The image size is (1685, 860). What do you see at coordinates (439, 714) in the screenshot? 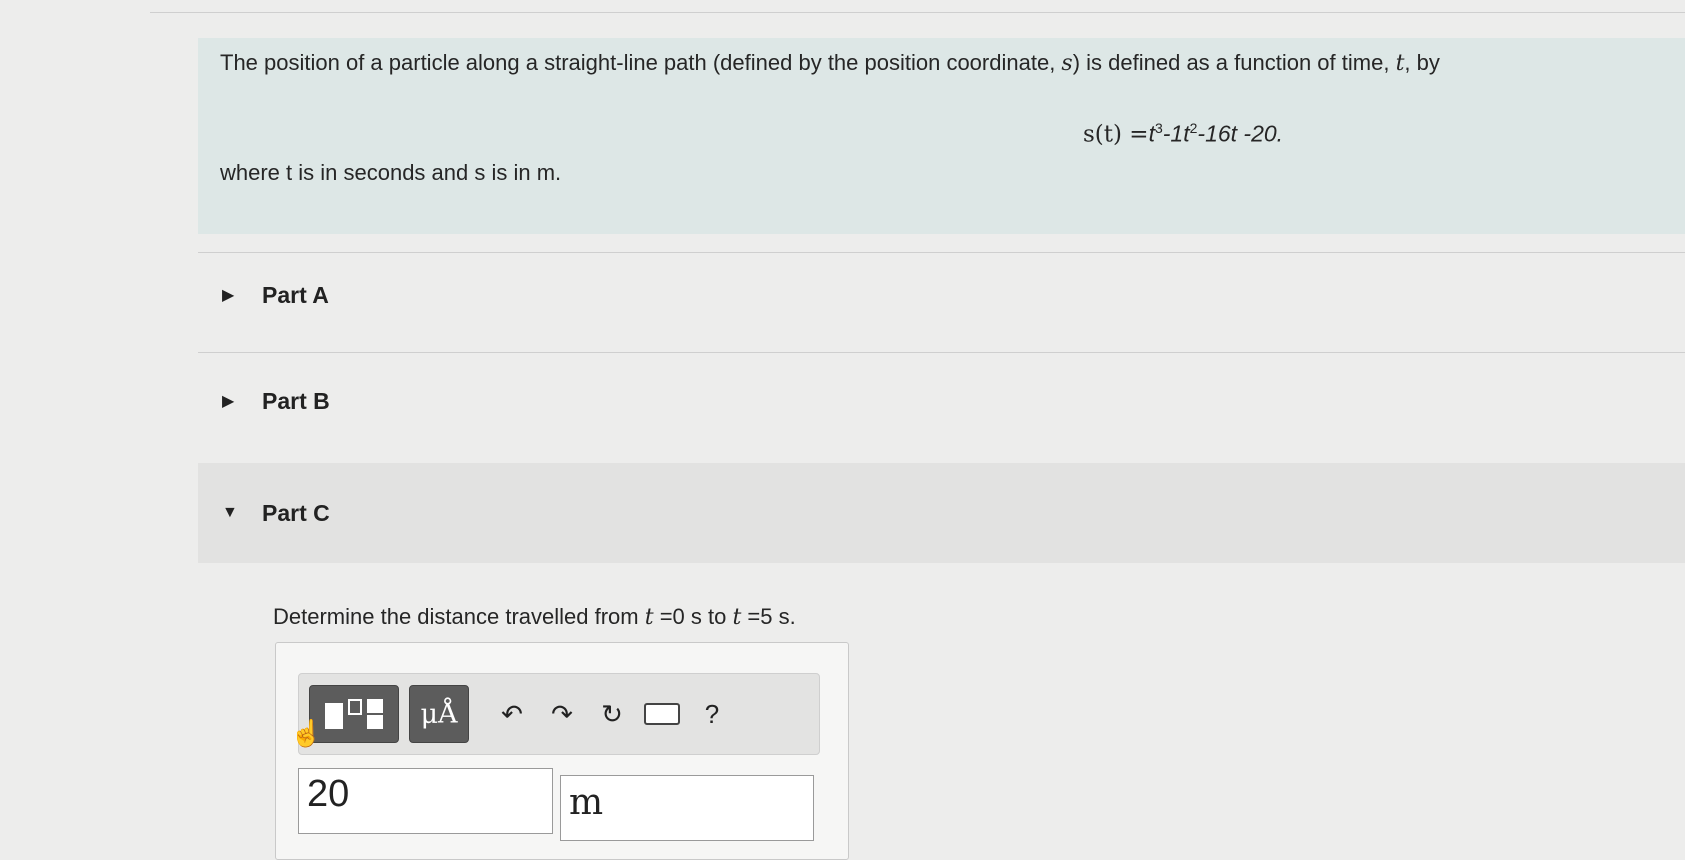
I see `units-button: μÅ` at bounding box center [439, 714].